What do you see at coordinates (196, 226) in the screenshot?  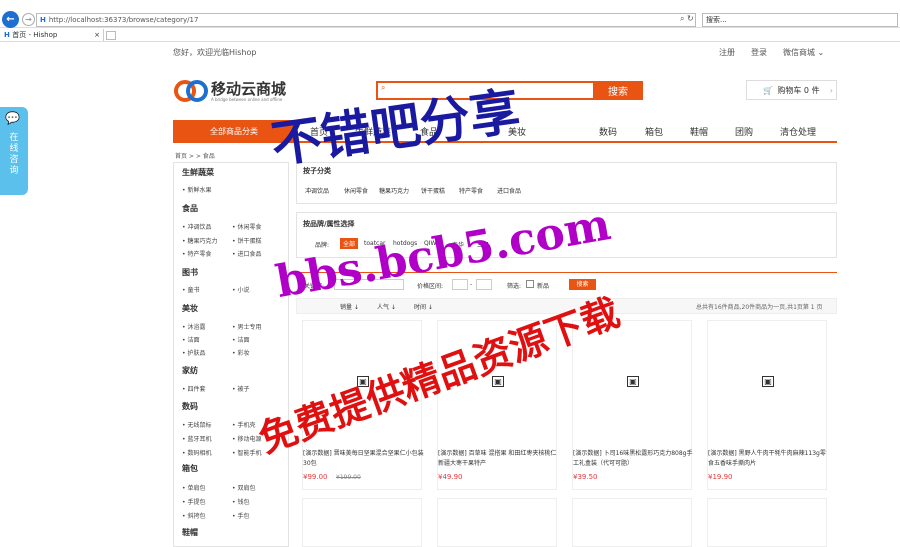 I see `side-link: • 冲调饮品` at bounding box center [196, 226].